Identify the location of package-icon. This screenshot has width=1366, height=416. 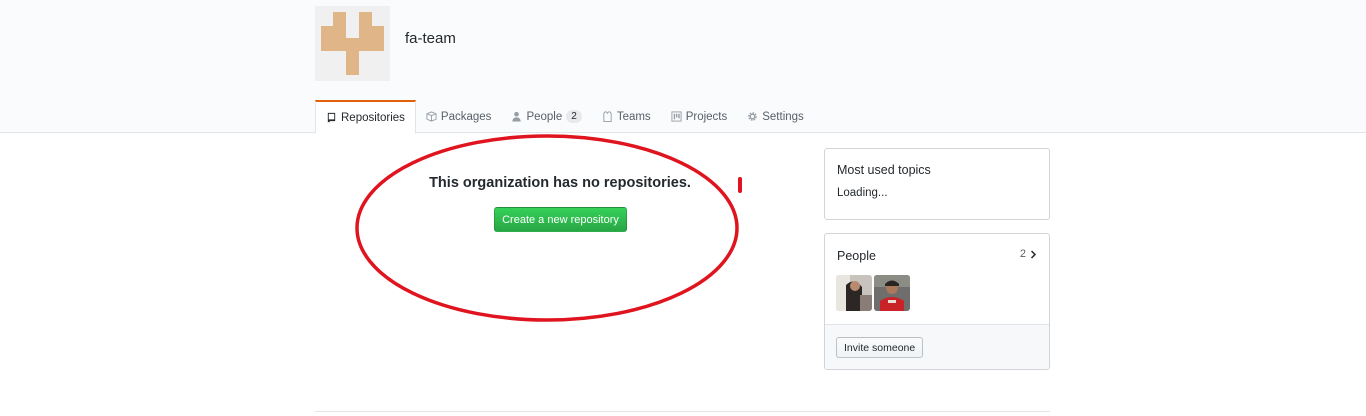
(431, 116).